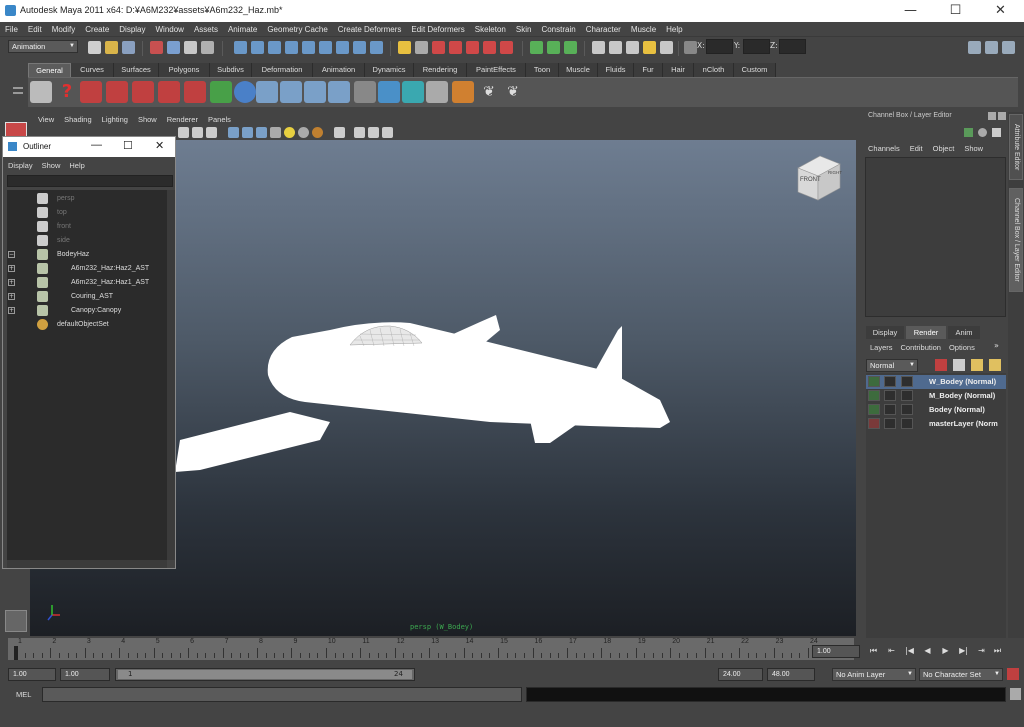 The width and height of the screenshot is (1024, 727). Describe the element at coordinates (169, 92) in the screenshot. I see `move-tool-icon` at that location.